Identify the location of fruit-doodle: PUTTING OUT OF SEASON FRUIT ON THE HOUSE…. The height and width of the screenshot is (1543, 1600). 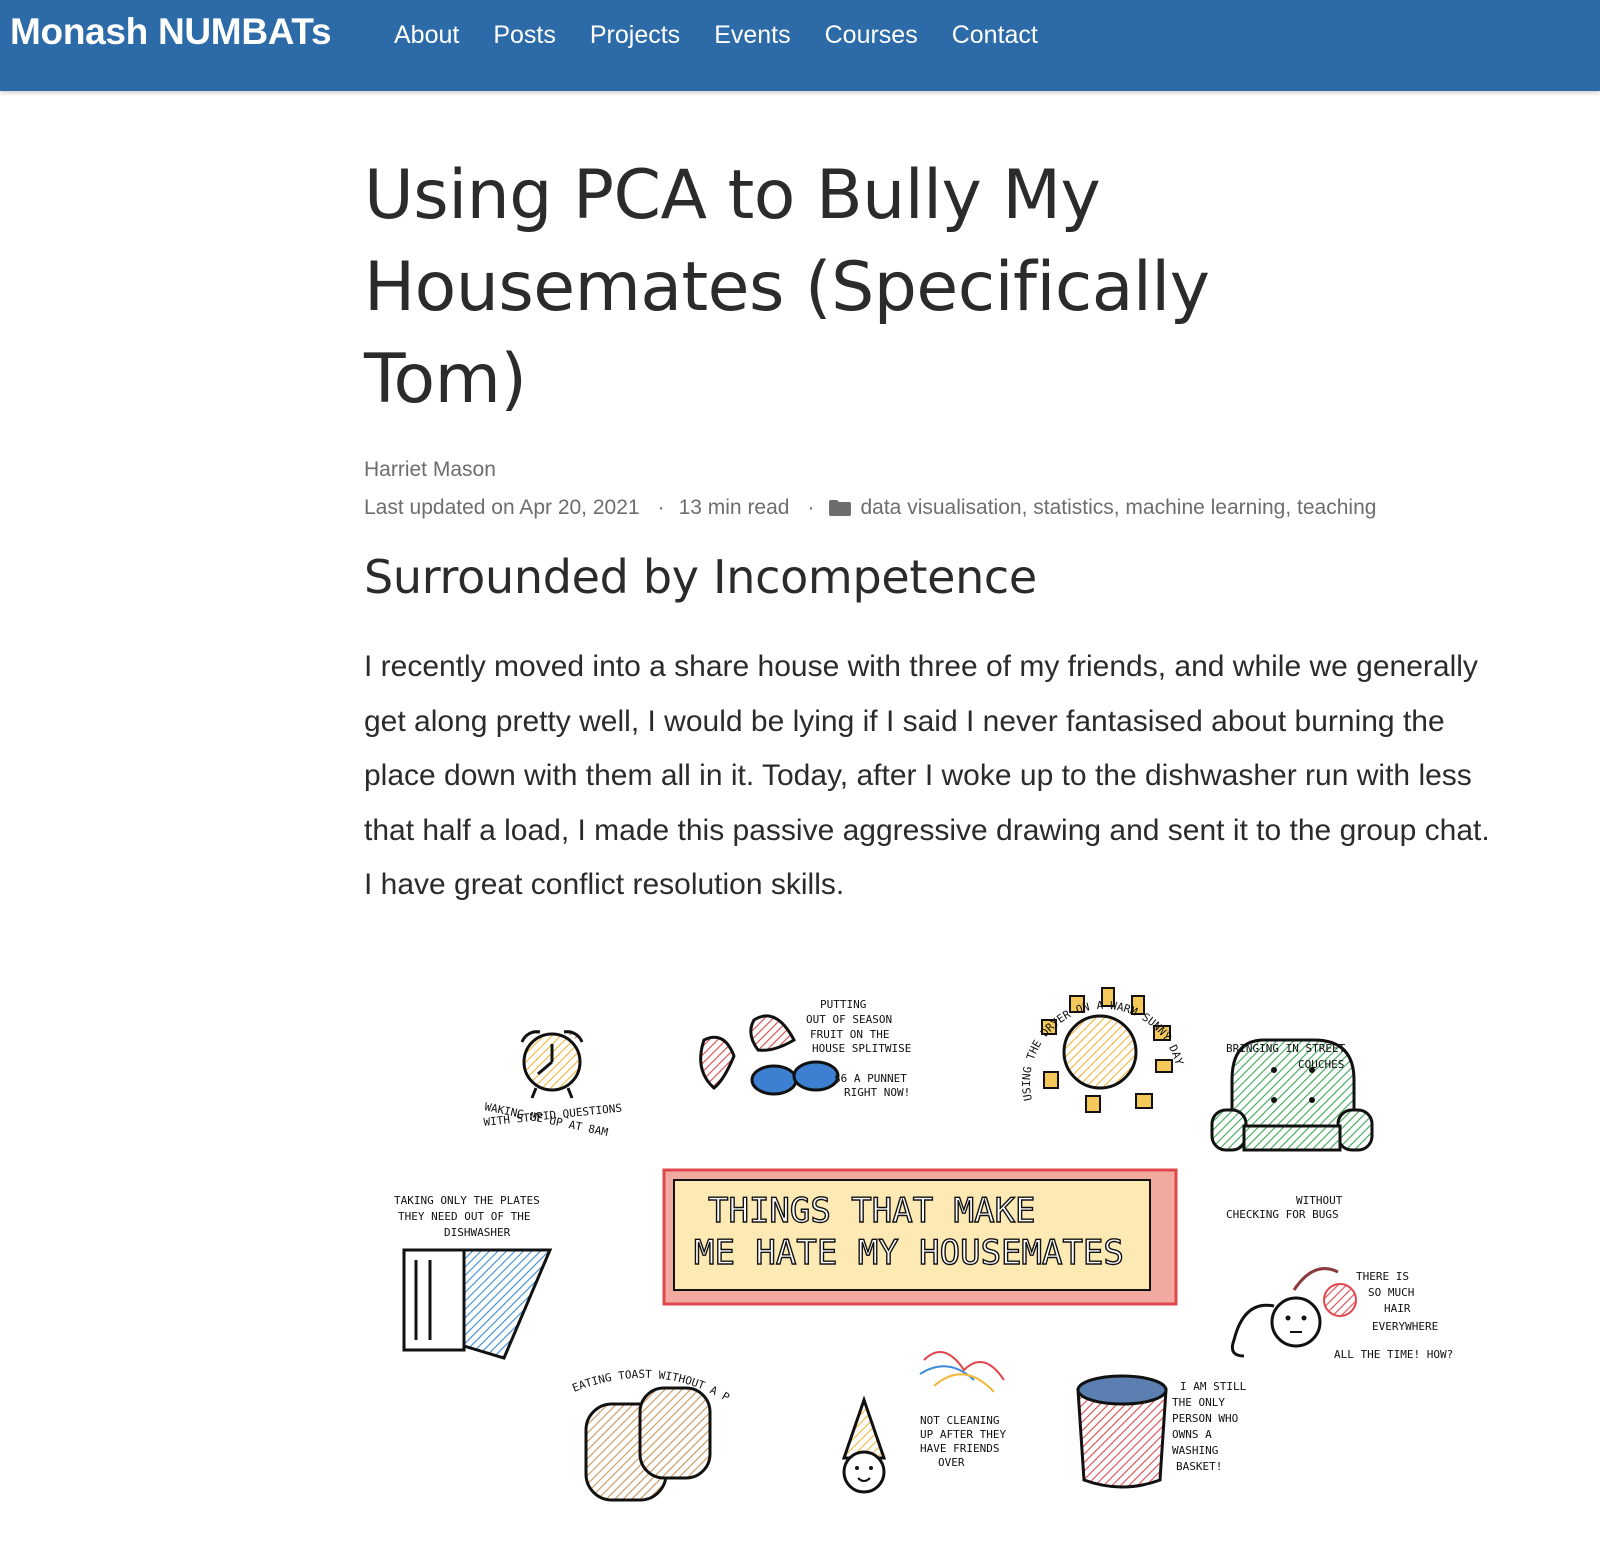
(805, 1048).